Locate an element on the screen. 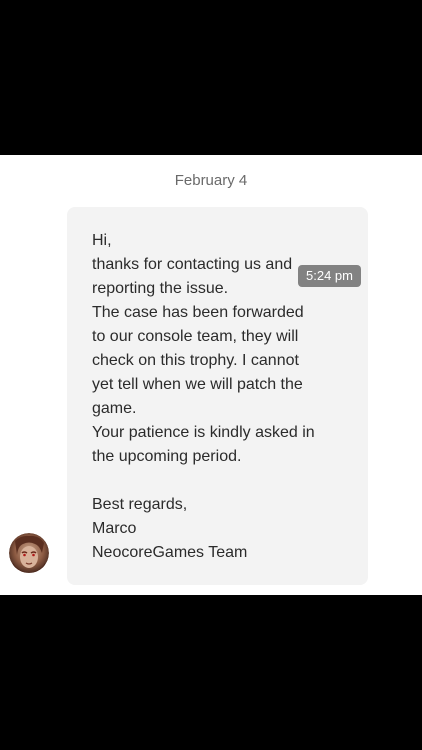  message-line: Hi, is located at coordinates (102, 240).